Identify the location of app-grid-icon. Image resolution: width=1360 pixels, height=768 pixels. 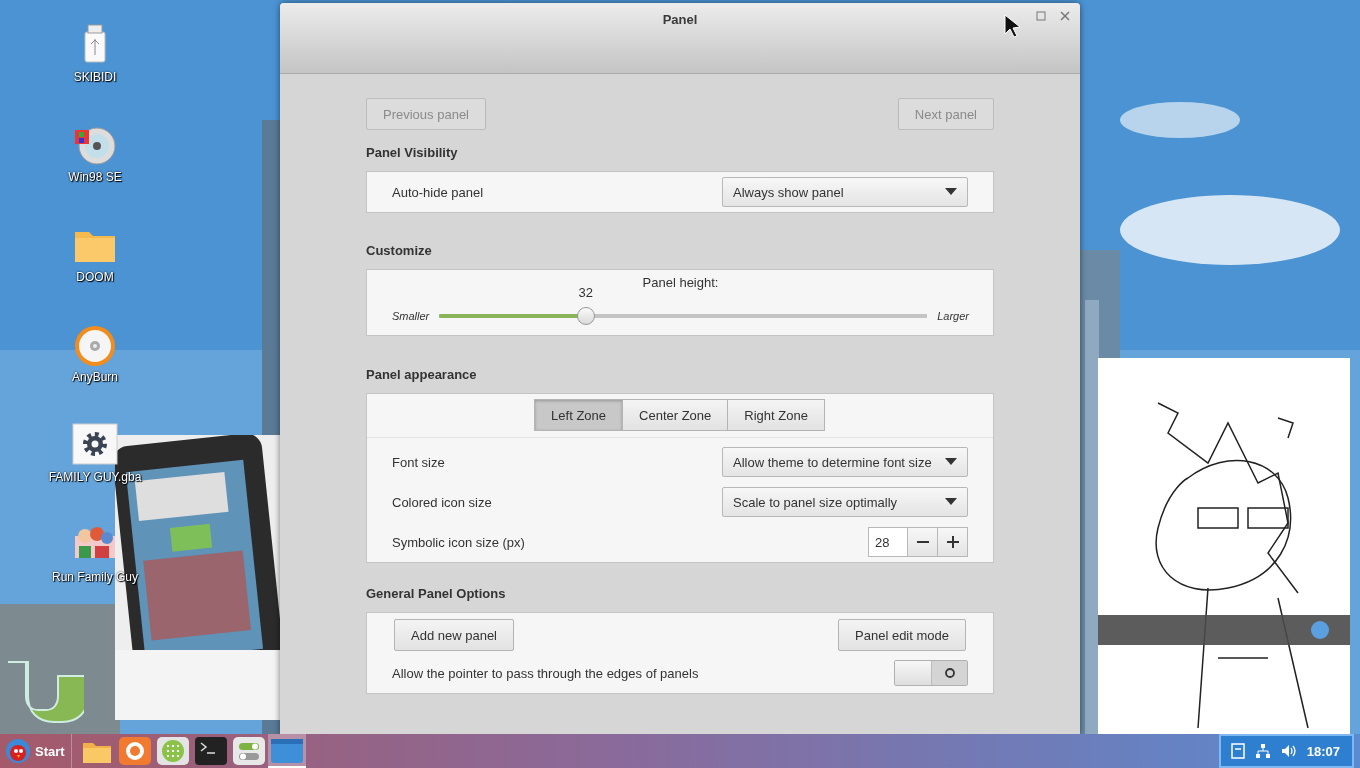
(172, 751).